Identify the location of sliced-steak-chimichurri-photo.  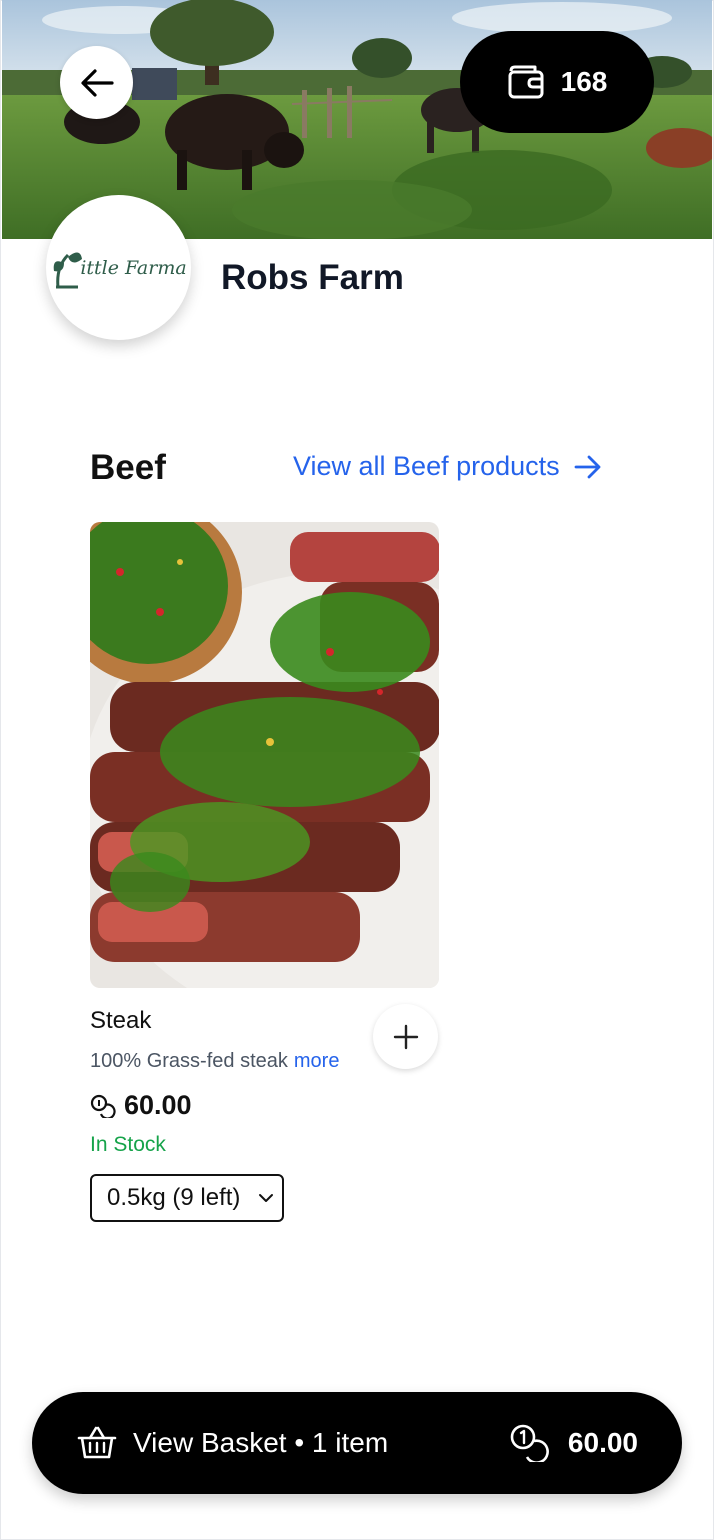
(264, 755).